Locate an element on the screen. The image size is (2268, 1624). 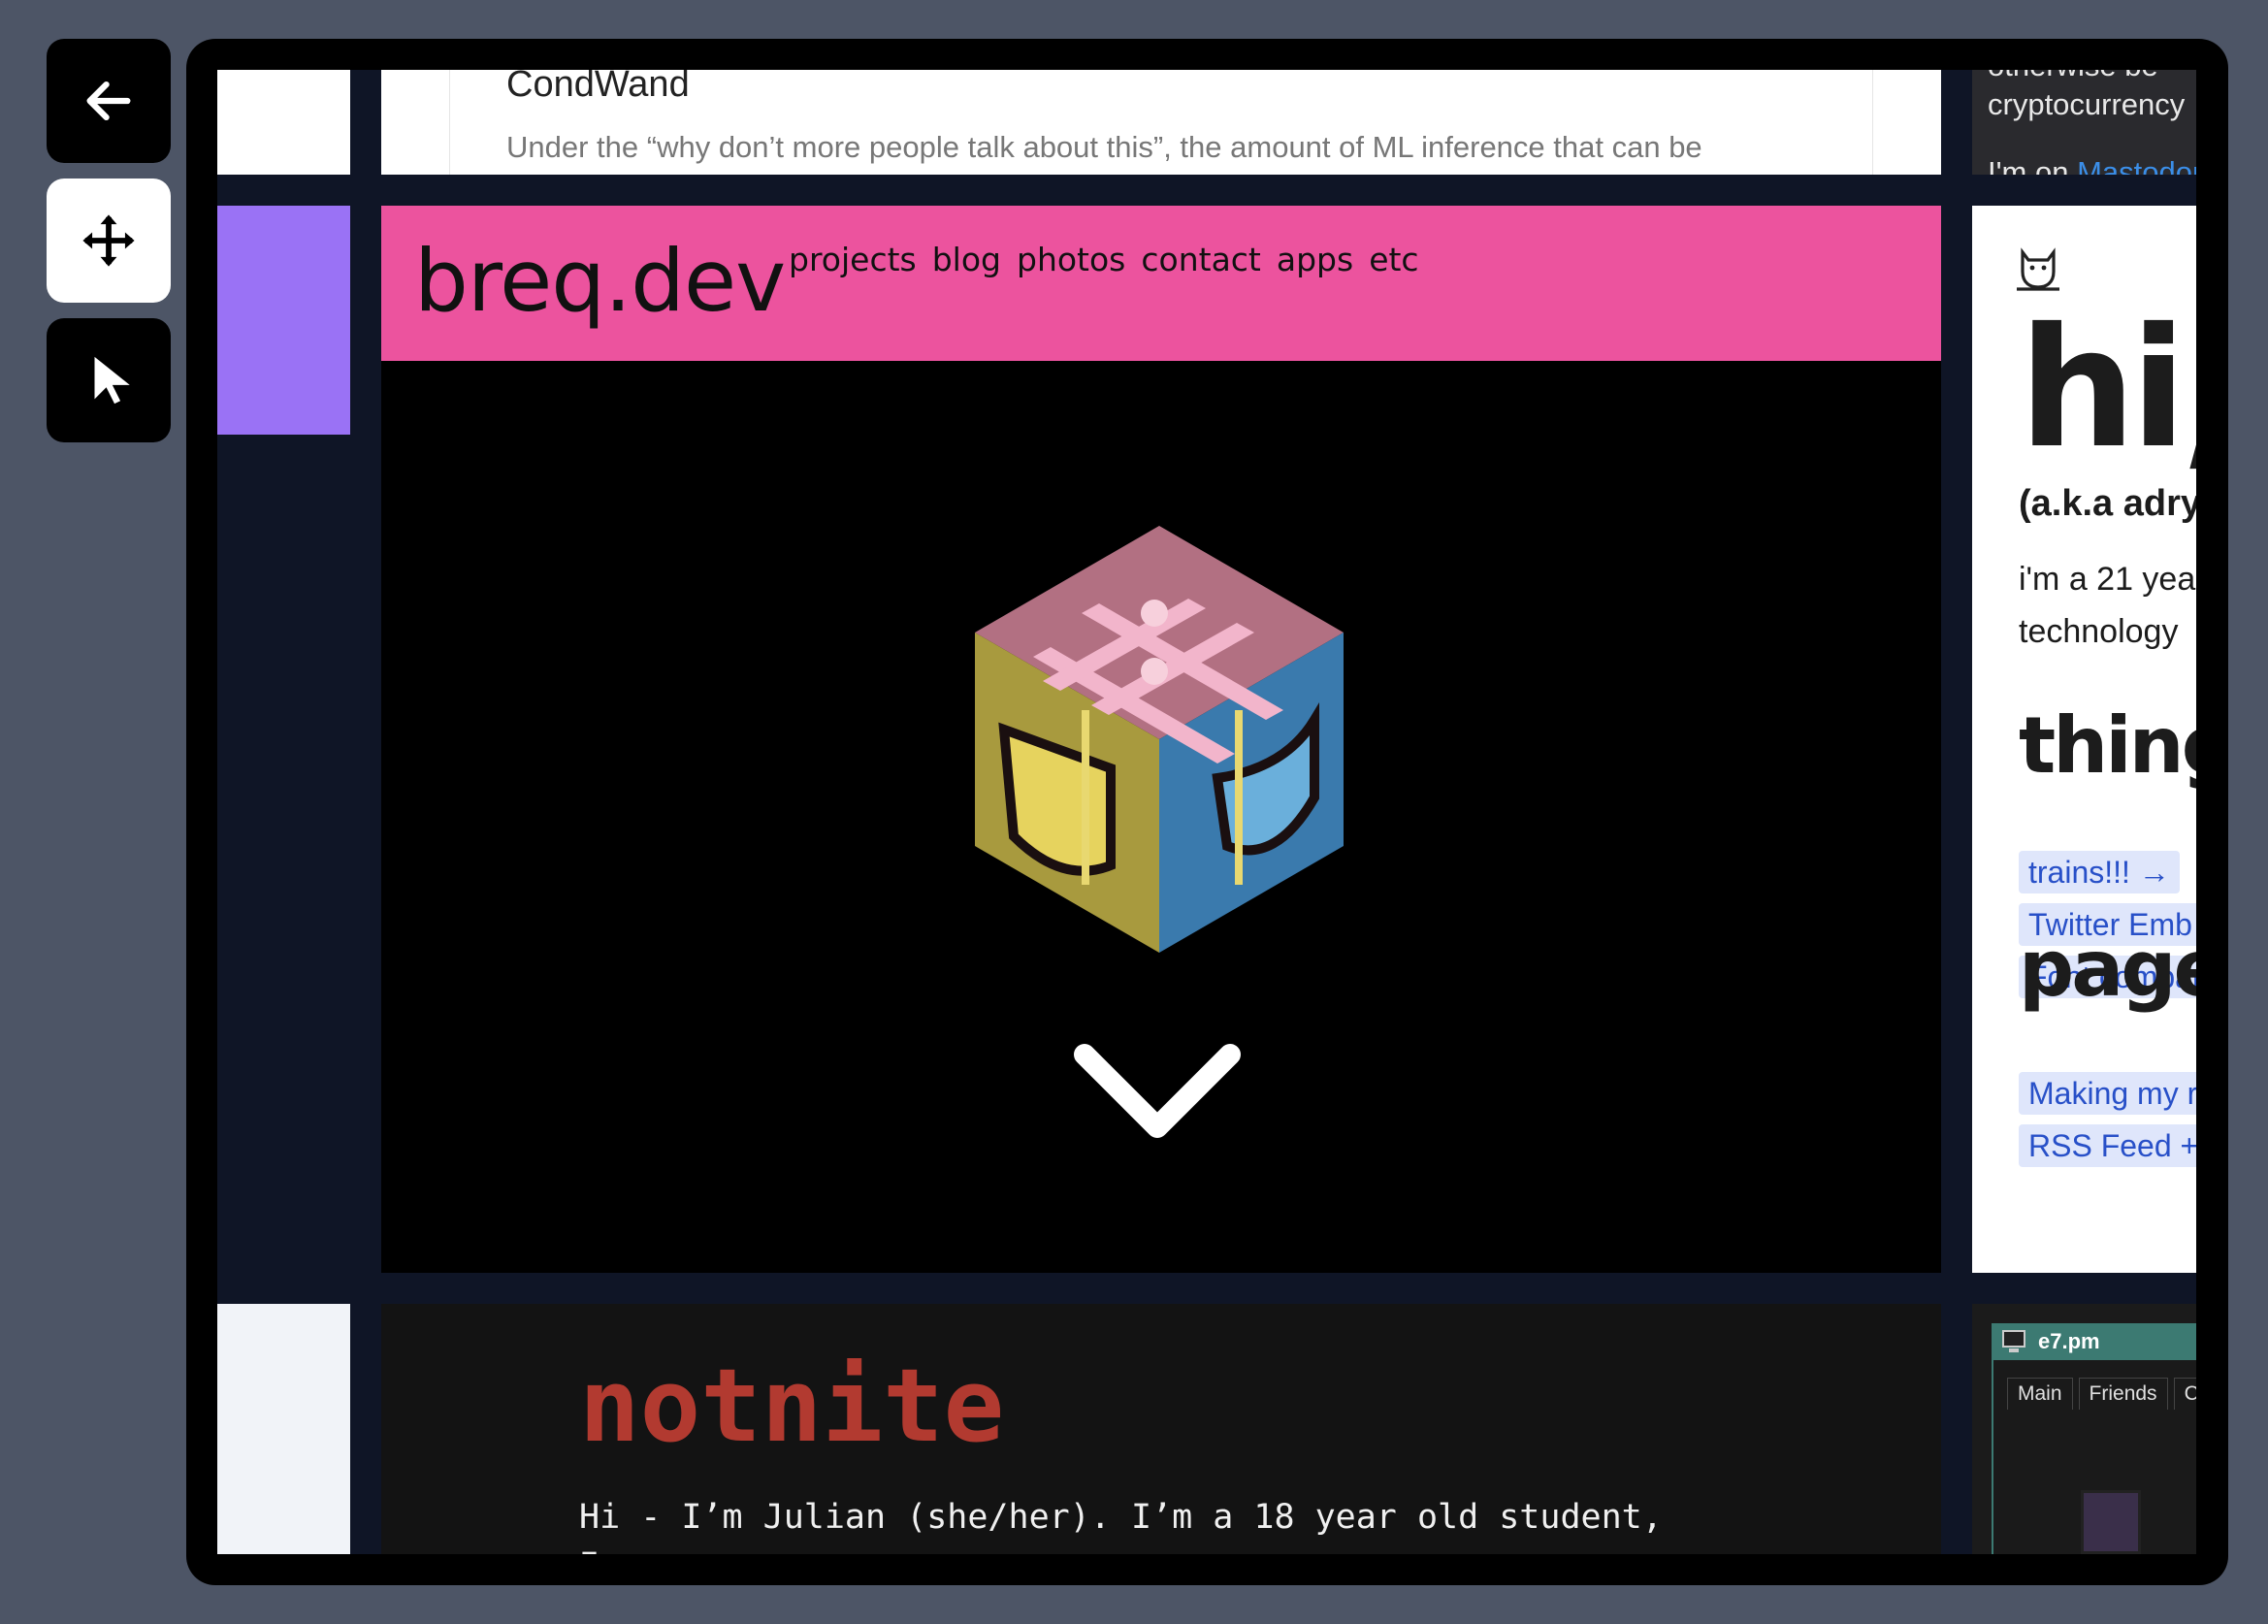
pixel-box-icon is located at coordinates (2111, 1522).